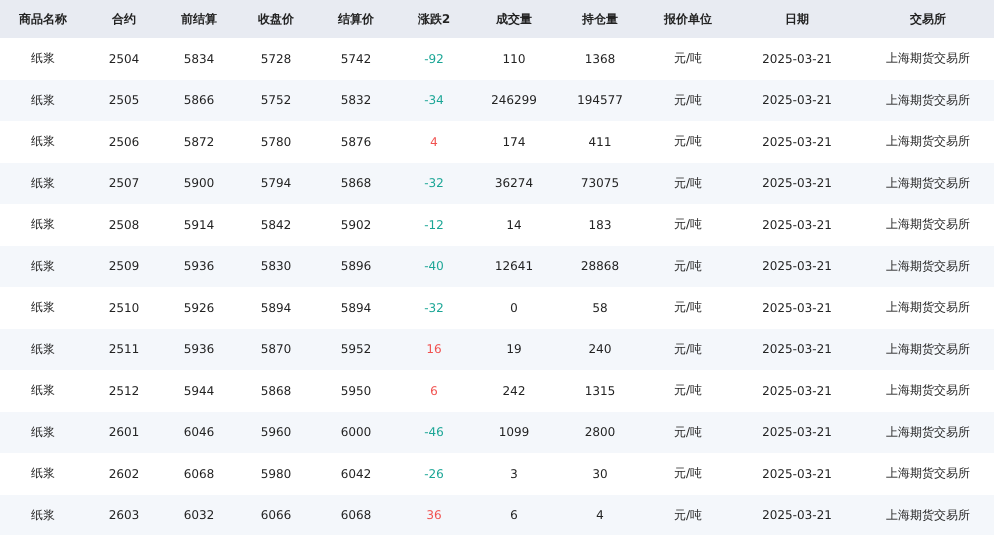 This screenshot has width=994, height=535. What do you see at coordinates (434, 59) in the screenshot?
I see `change-value: -92` at bounding box center [434, 59].